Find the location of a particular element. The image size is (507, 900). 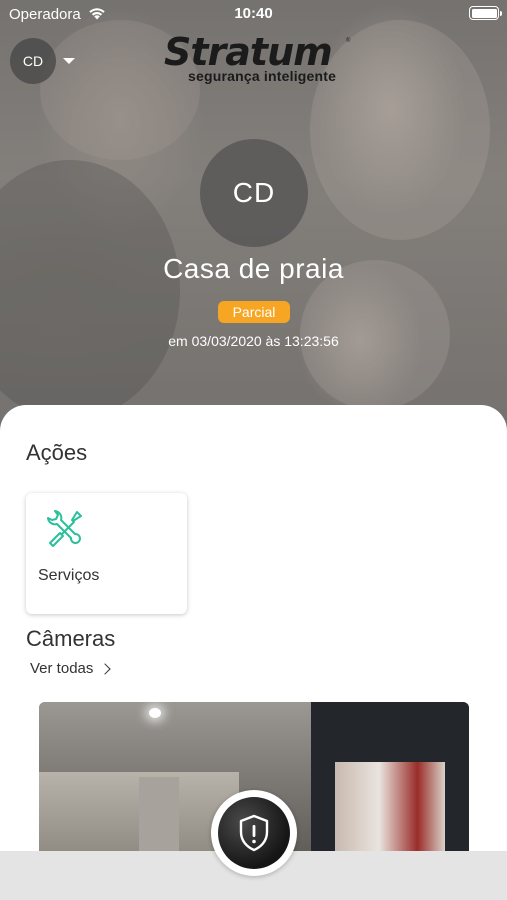

status-timestamp: em 03/03/2020 às 13:23:56 is located at coordinates (253, 341).